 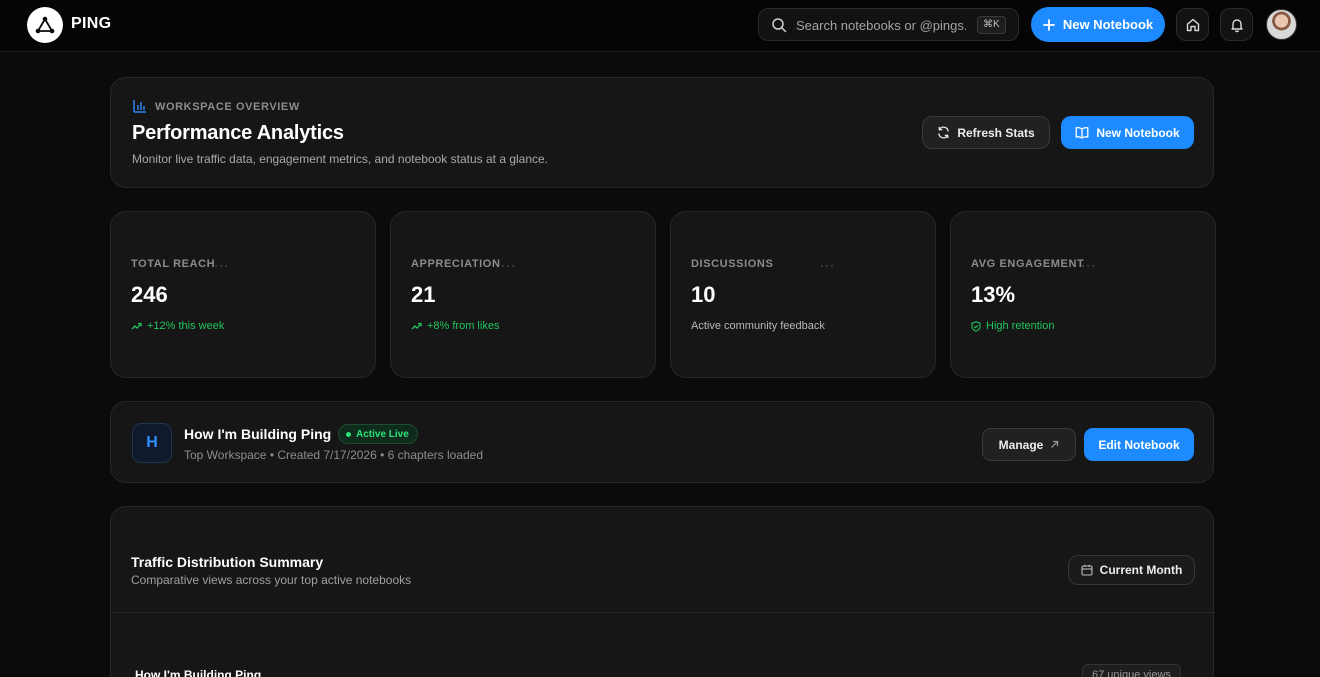 I want to click on home-button, so click(x=1192, y=24).